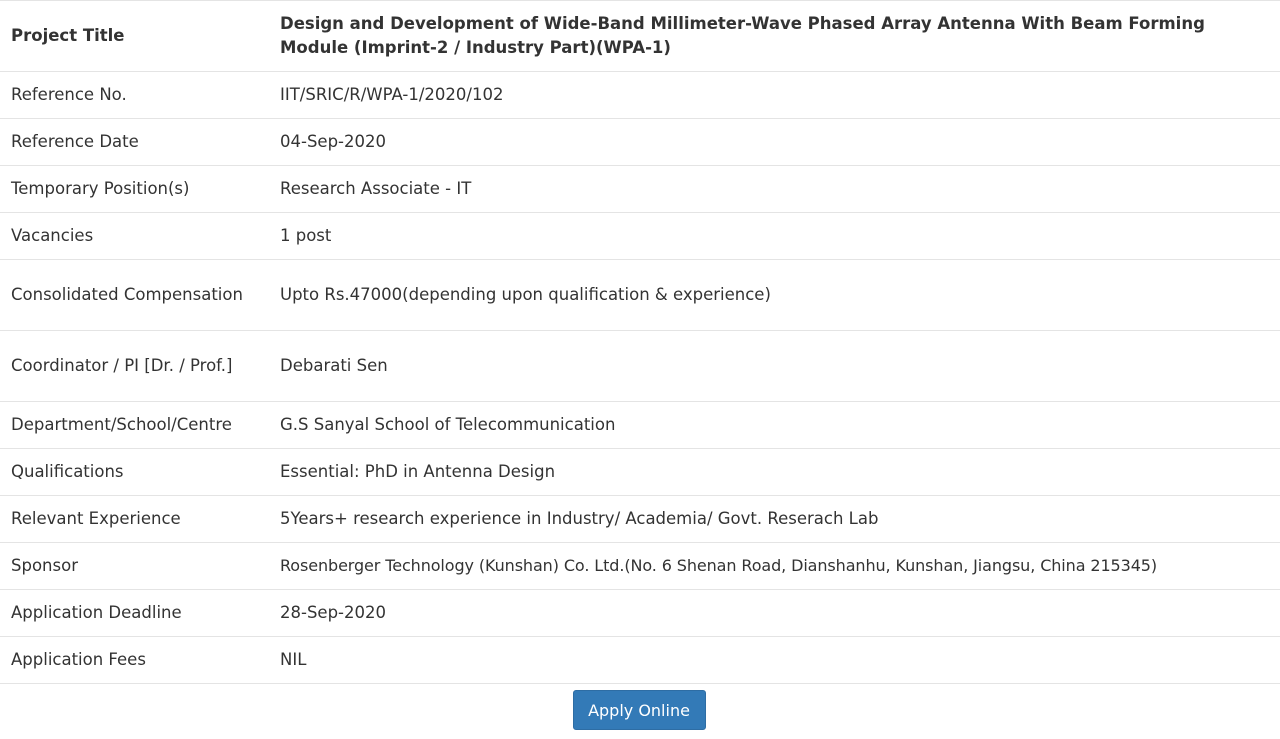 The image size is (1280, 739). I want to click on row-application-fees: Application Fees NIL, so click(640, 660).